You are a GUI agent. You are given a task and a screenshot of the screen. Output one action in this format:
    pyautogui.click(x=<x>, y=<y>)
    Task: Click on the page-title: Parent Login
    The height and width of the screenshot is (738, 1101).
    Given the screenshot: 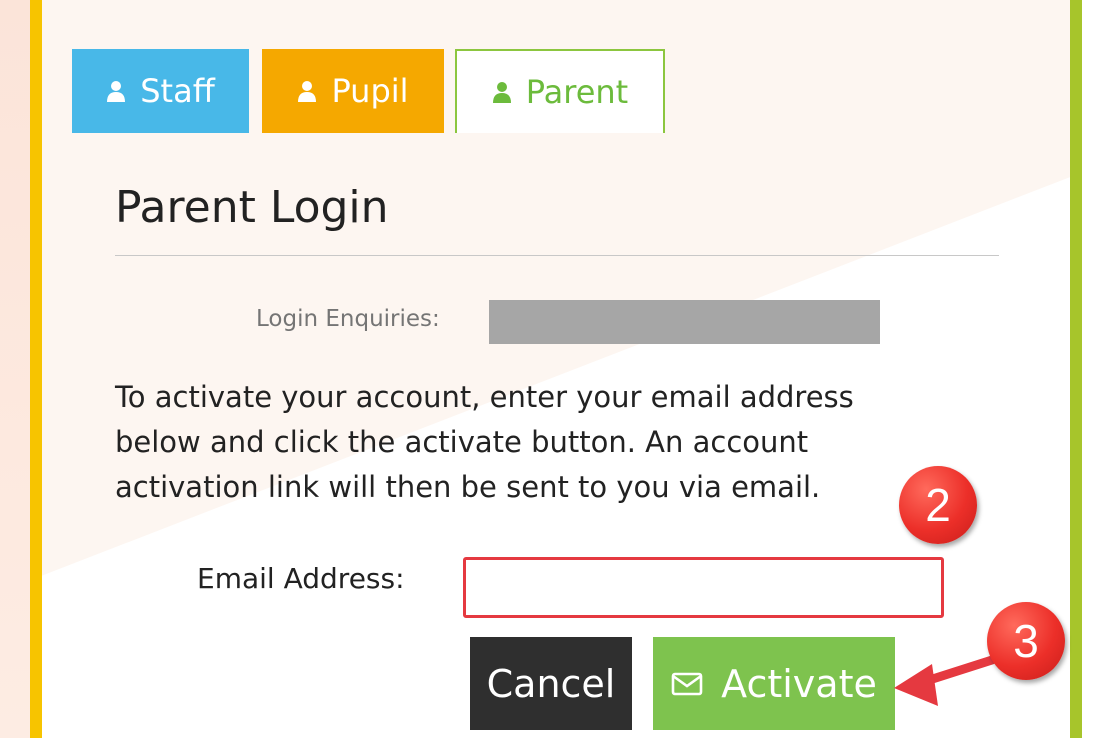 What is the action you would take?
    pyautogui.click(x=252, y=207)
    